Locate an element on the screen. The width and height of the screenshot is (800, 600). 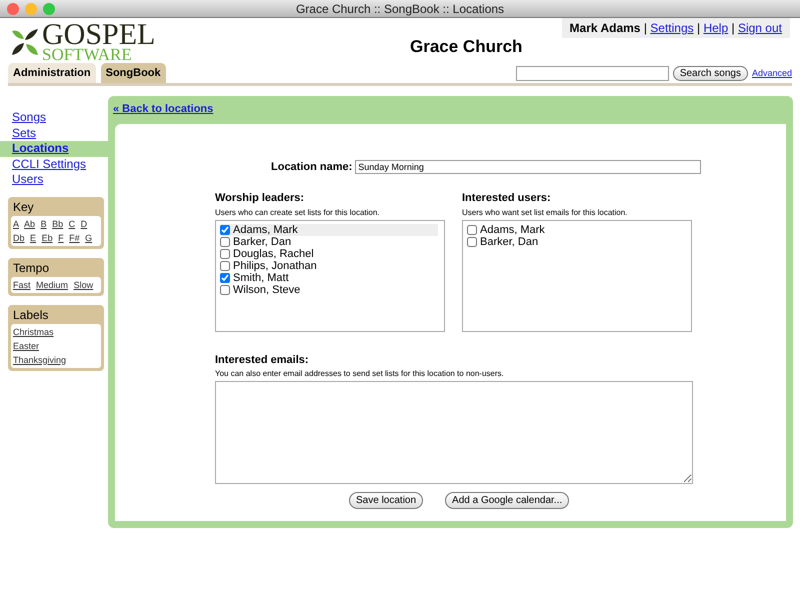
user-link: Help is located at coordinates (715, 28).